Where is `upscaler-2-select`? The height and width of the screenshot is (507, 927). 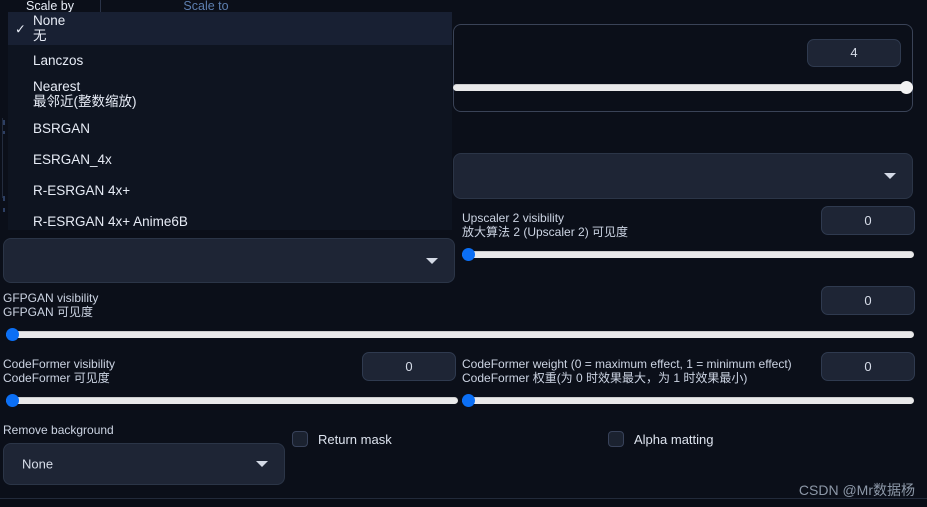 upscaler-2-select is located at coordinates (229, 260).